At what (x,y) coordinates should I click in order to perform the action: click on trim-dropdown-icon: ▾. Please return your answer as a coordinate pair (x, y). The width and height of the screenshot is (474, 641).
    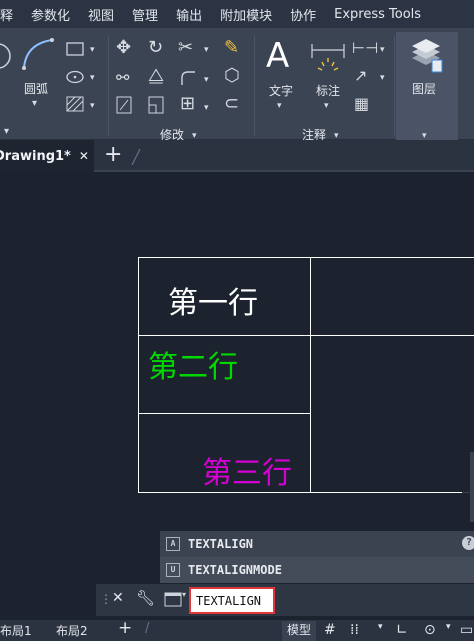
    Looking at the image, I should click on (206, 50).